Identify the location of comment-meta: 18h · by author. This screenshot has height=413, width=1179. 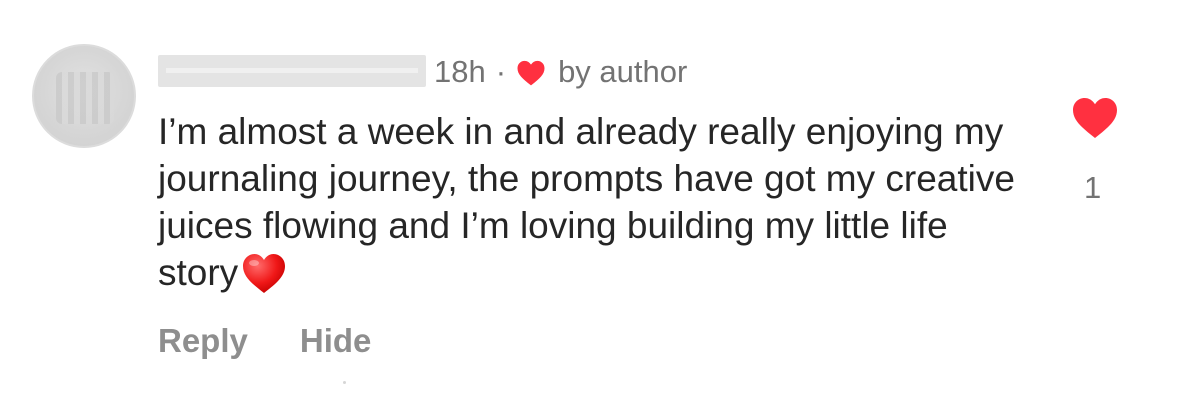
(560, 72).